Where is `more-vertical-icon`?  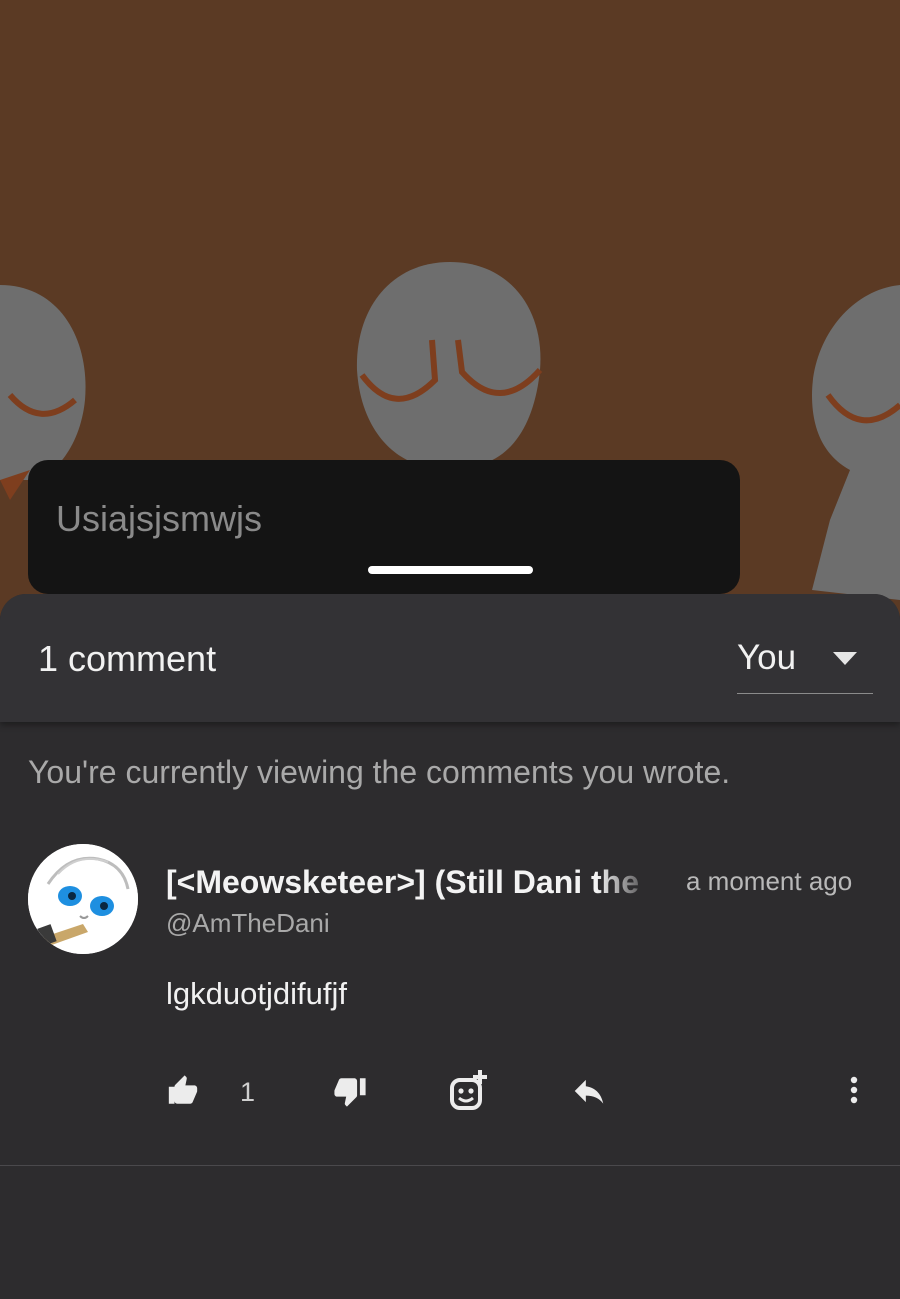
more-vertical-icon is located at coordinates (854, 1093).